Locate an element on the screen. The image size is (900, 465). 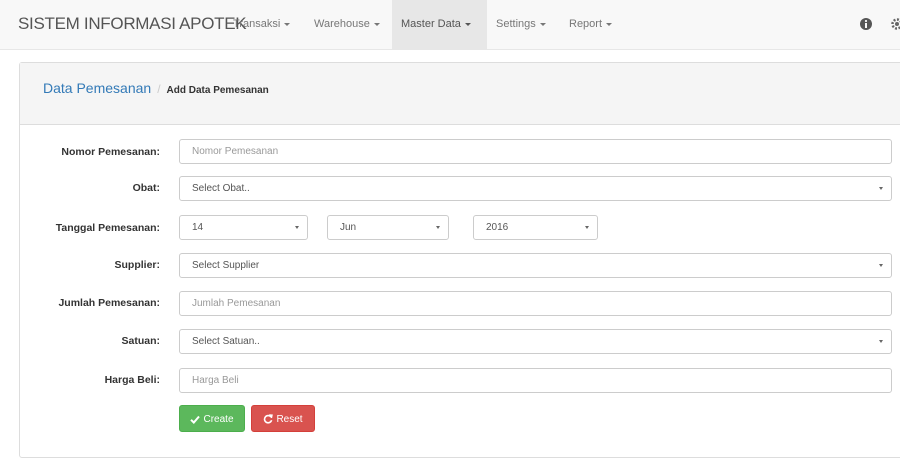
nav-menu-report: Report is located at coordinates (590, 24).